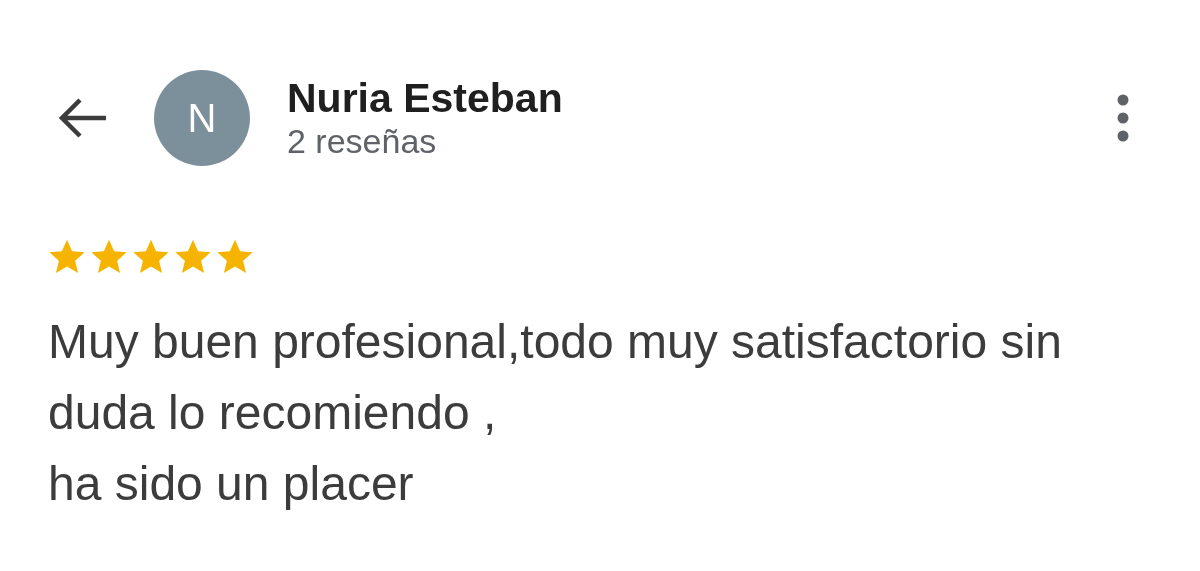  Describe the element at coordinates (202, 118) in the screenshot. I see `avatar: N` at that location.